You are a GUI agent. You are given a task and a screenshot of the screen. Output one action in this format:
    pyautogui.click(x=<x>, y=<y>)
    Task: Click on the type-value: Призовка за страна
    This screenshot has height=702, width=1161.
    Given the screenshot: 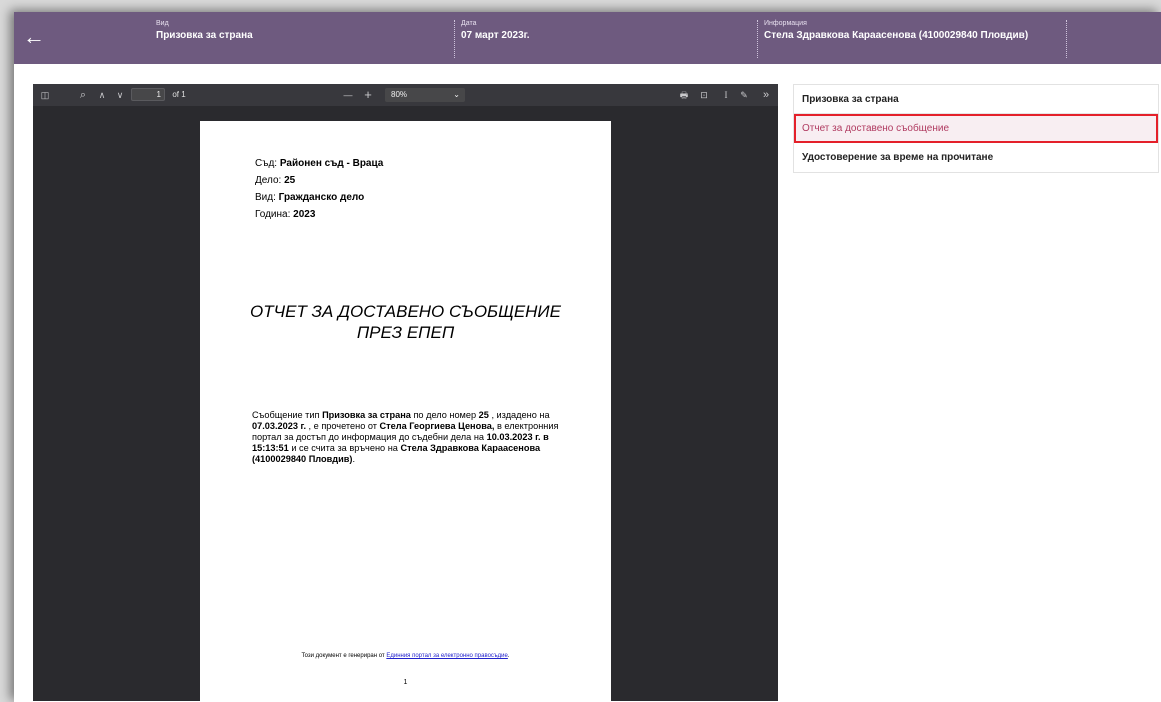 What is the action you would take?
    pyautogui.click(x=204, y=35)
    